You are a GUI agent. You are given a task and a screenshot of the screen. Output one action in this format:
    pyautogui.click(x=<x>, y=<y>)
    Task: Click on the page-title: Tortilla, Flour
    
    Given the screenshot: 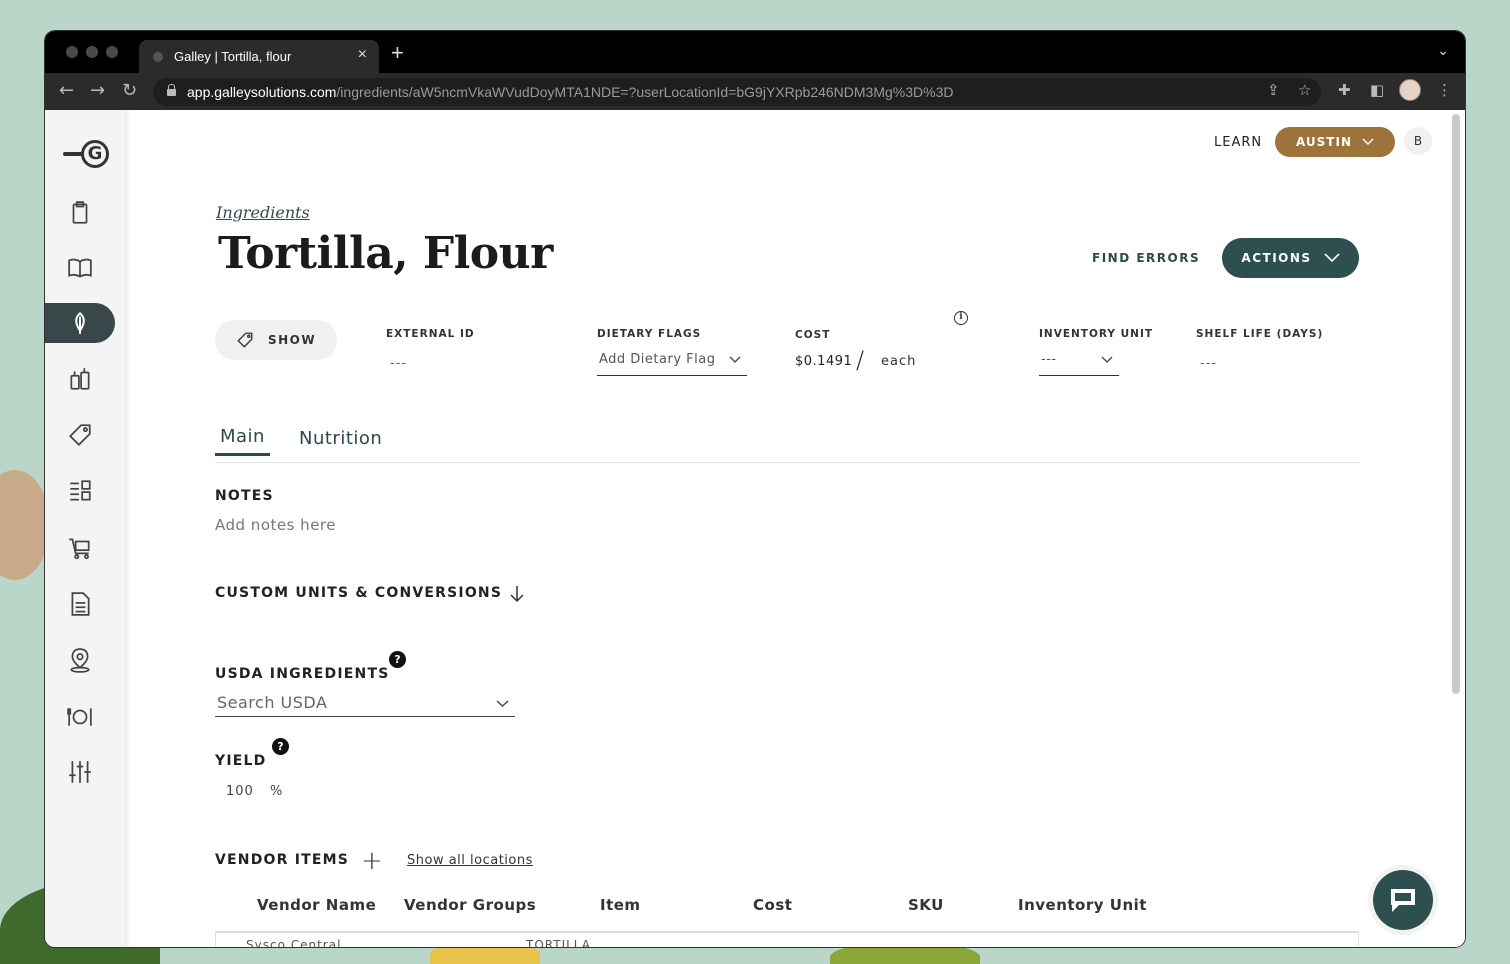 What is the action you would take?
    pyautogui.click(x=385, y=253)
    